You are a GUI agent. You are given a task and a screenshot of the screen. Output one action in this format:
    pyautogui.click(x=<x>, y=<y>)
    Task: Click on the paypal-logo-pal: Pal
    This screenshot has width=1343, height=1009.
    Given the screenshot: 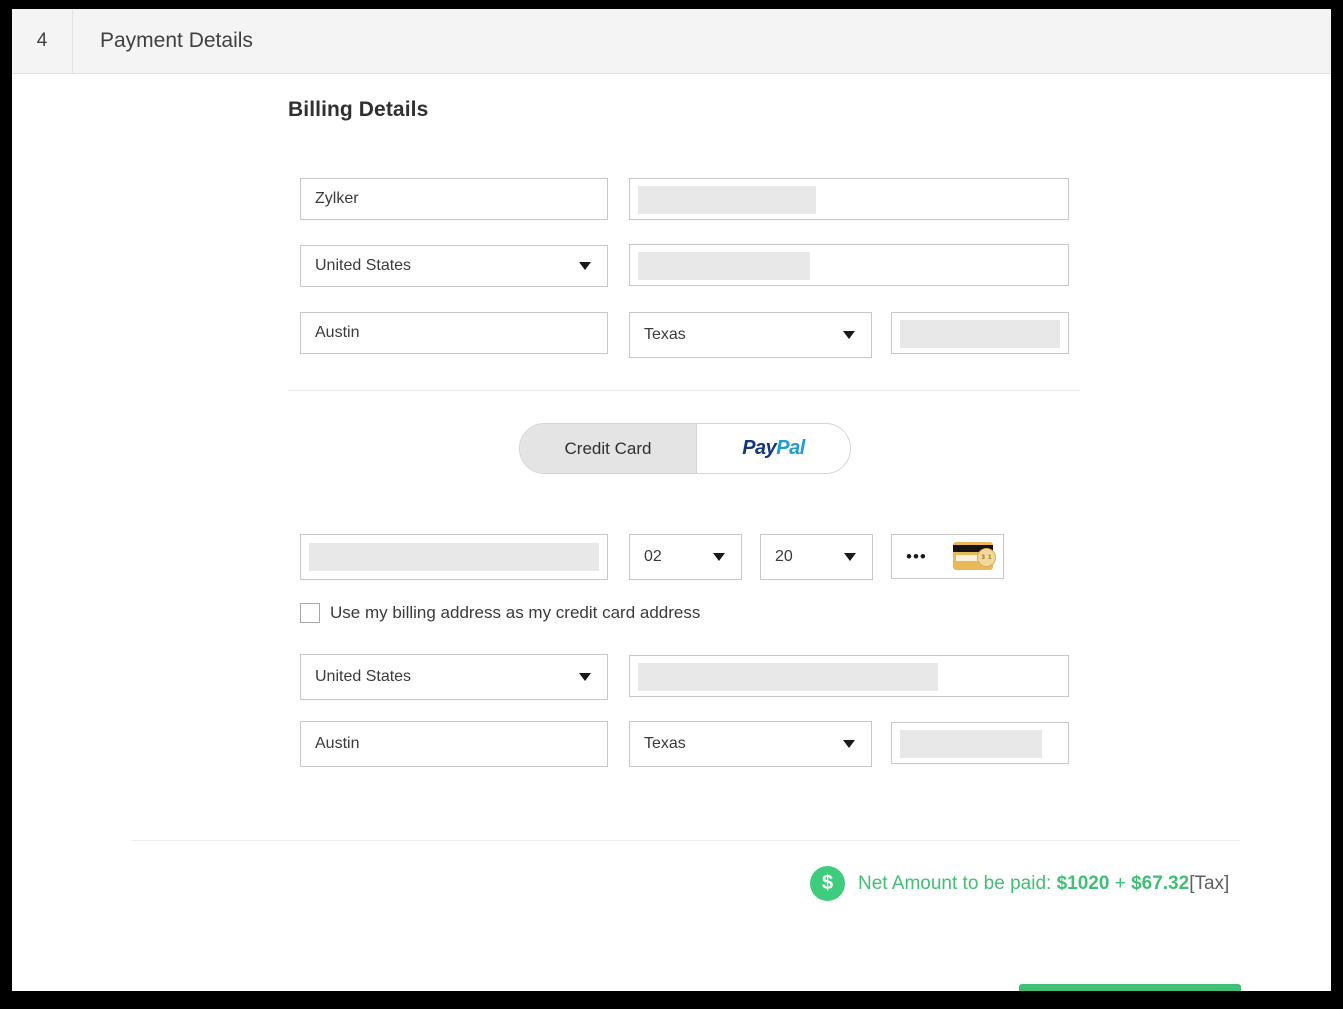 What is the action you would take?
    pyautogui.click(x=790, y=448)
    